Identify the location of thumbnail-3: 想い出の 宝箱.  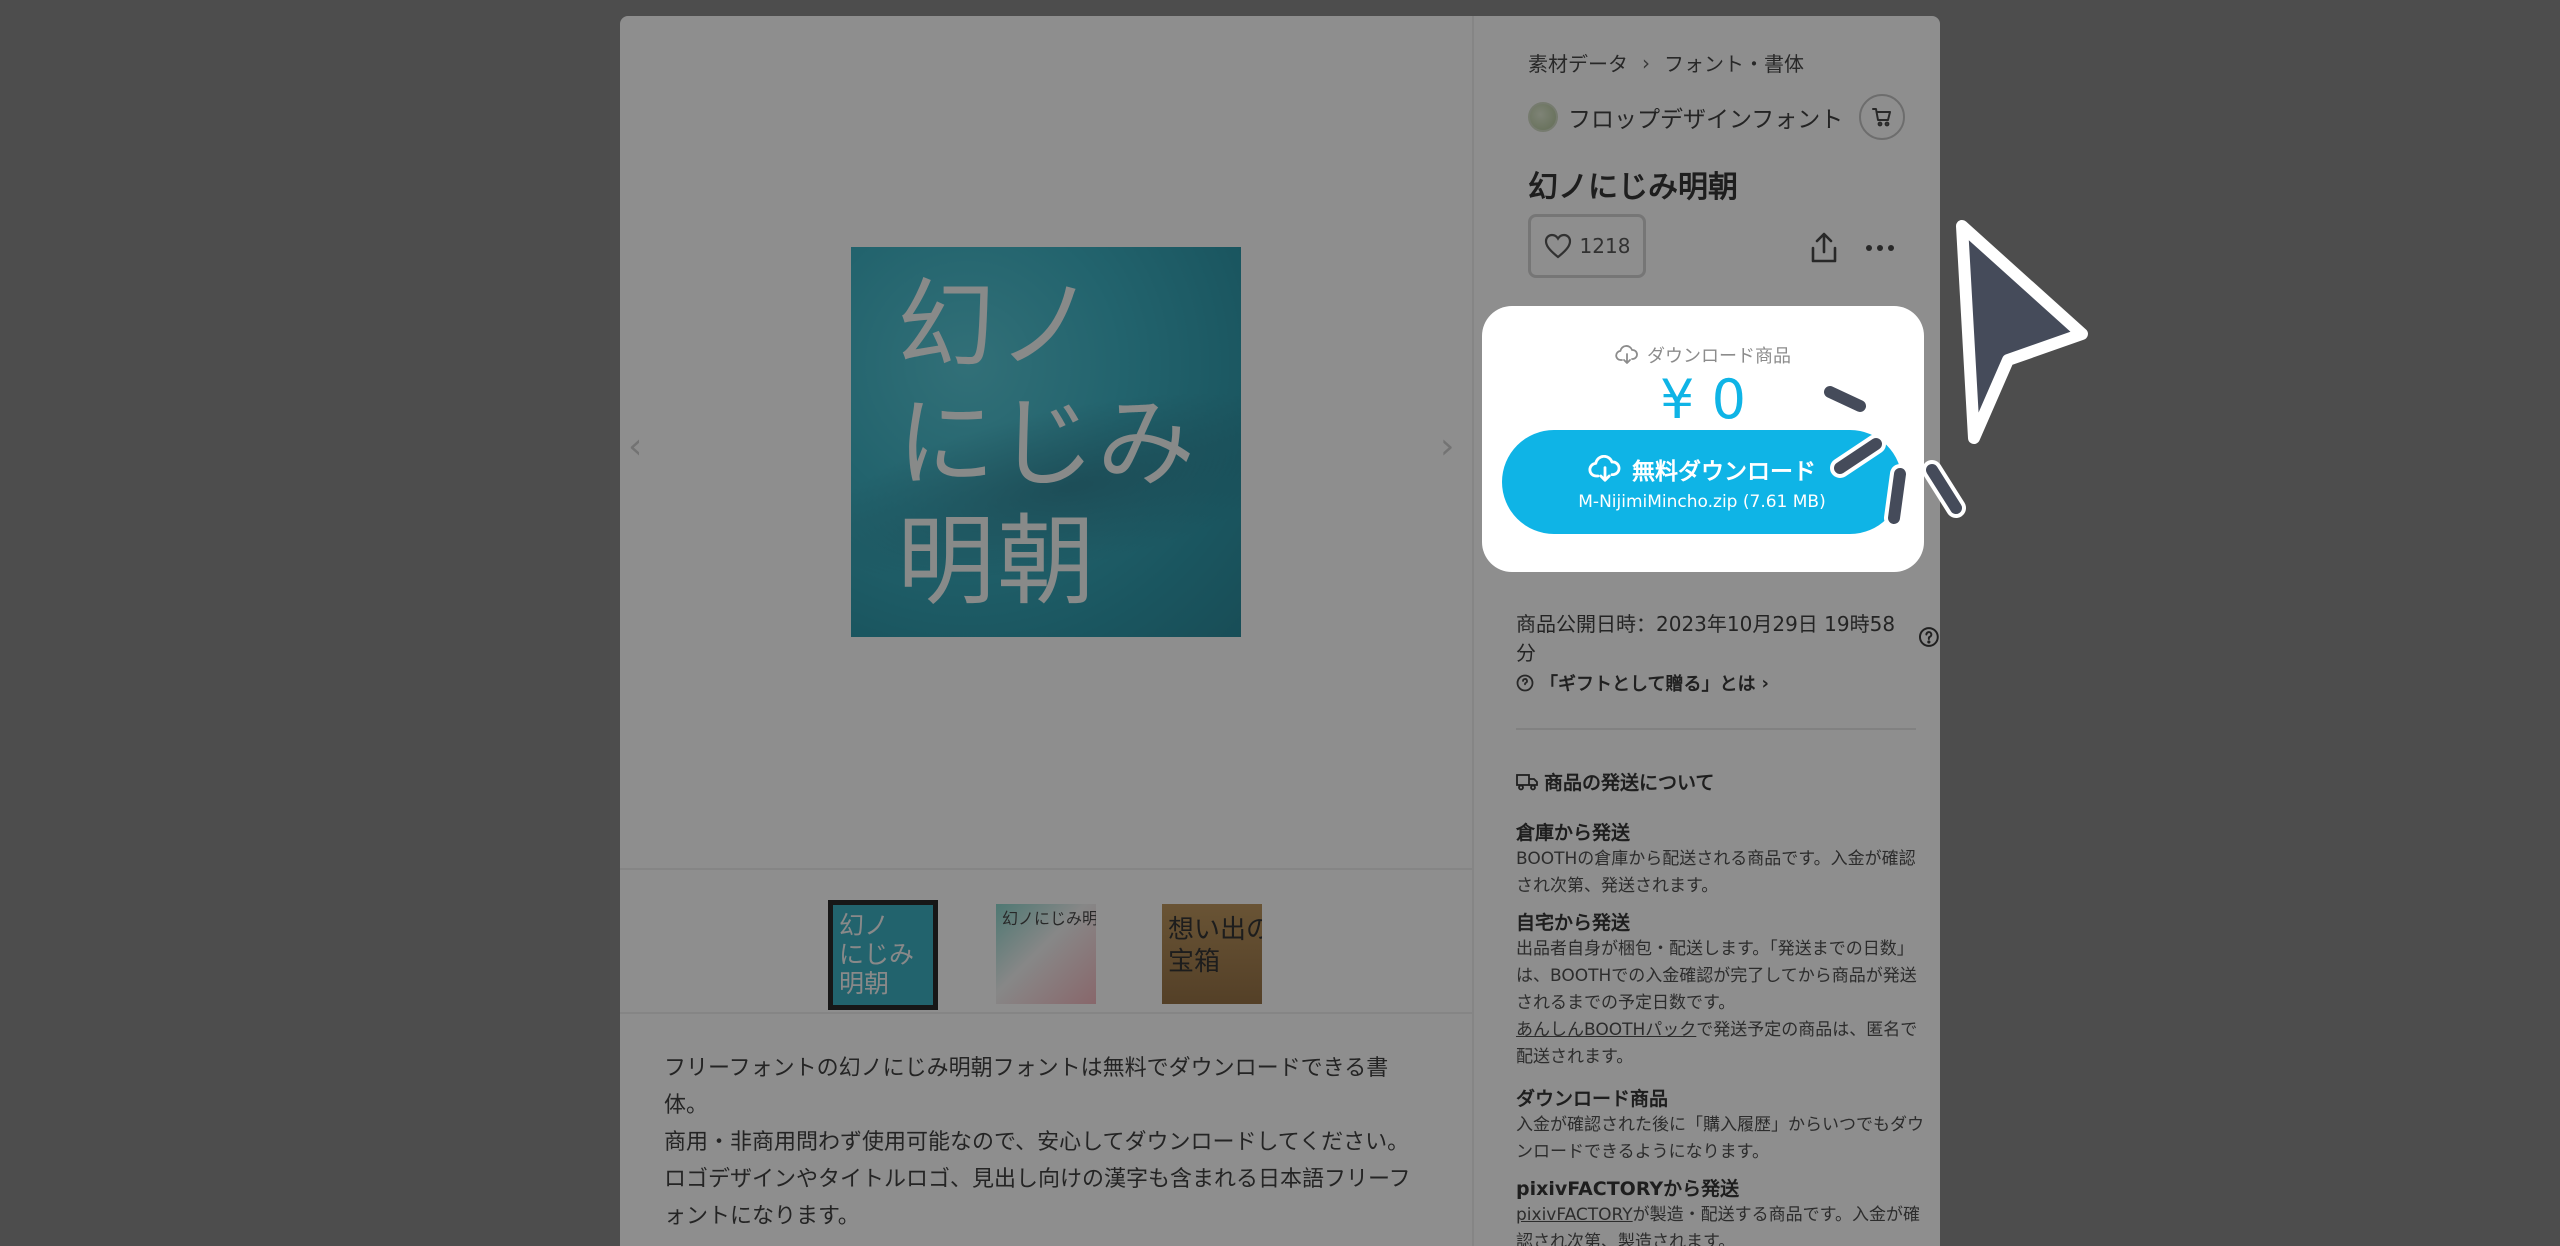
(1212, 954).